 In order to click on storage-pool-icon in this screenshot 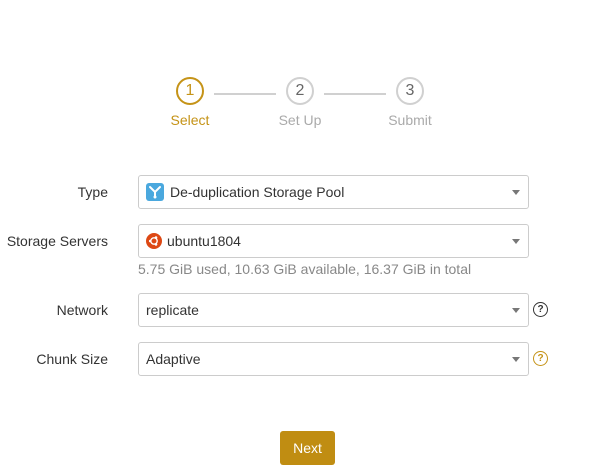, I will do `click(155, 192)`.